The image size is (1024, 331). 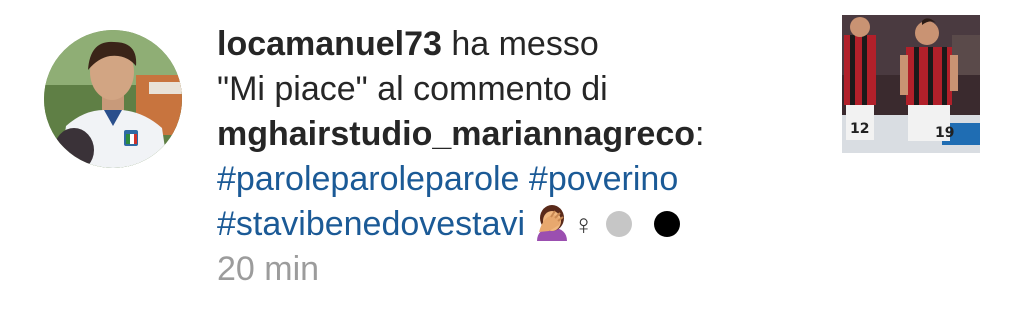 What do you see at coordinates (619, 224) in the screenshot?
I see `grey-circle-icon` at bounding box center [619, 224].